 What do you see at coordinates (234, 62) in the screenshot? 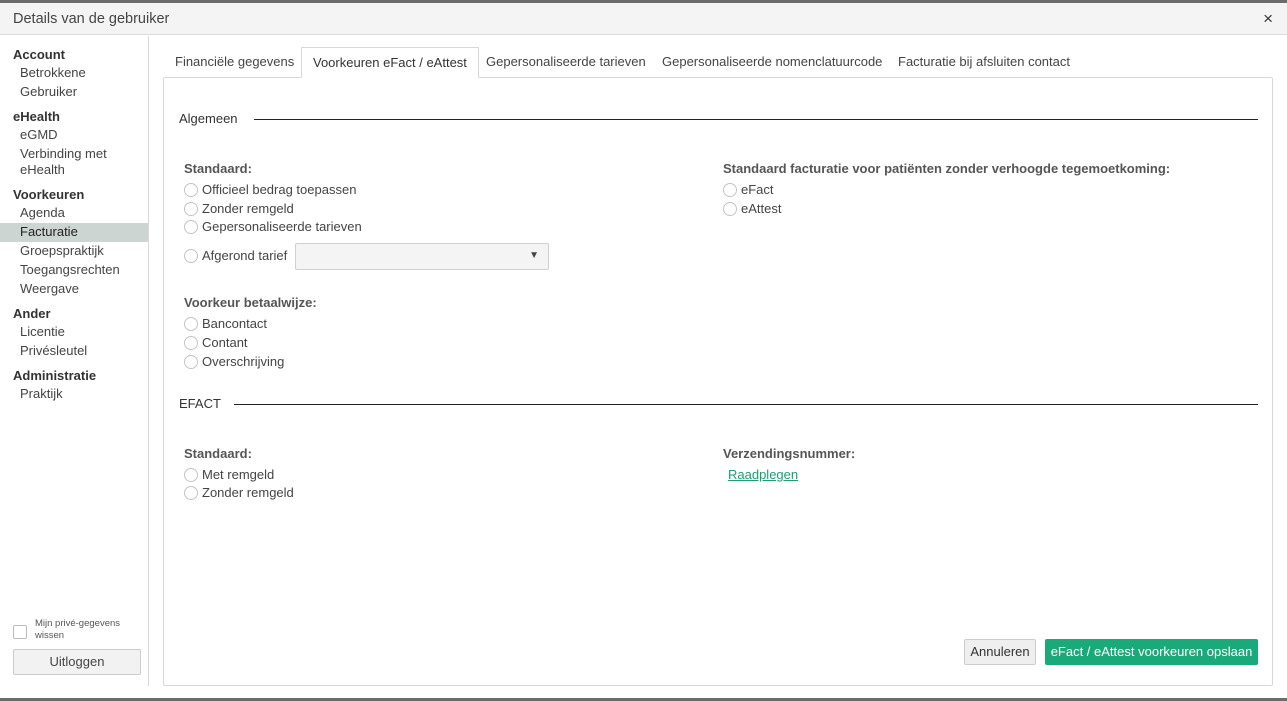
I see `tab-financiele-gegevens: Financiële gegevens` at bounding box center [234, 62].